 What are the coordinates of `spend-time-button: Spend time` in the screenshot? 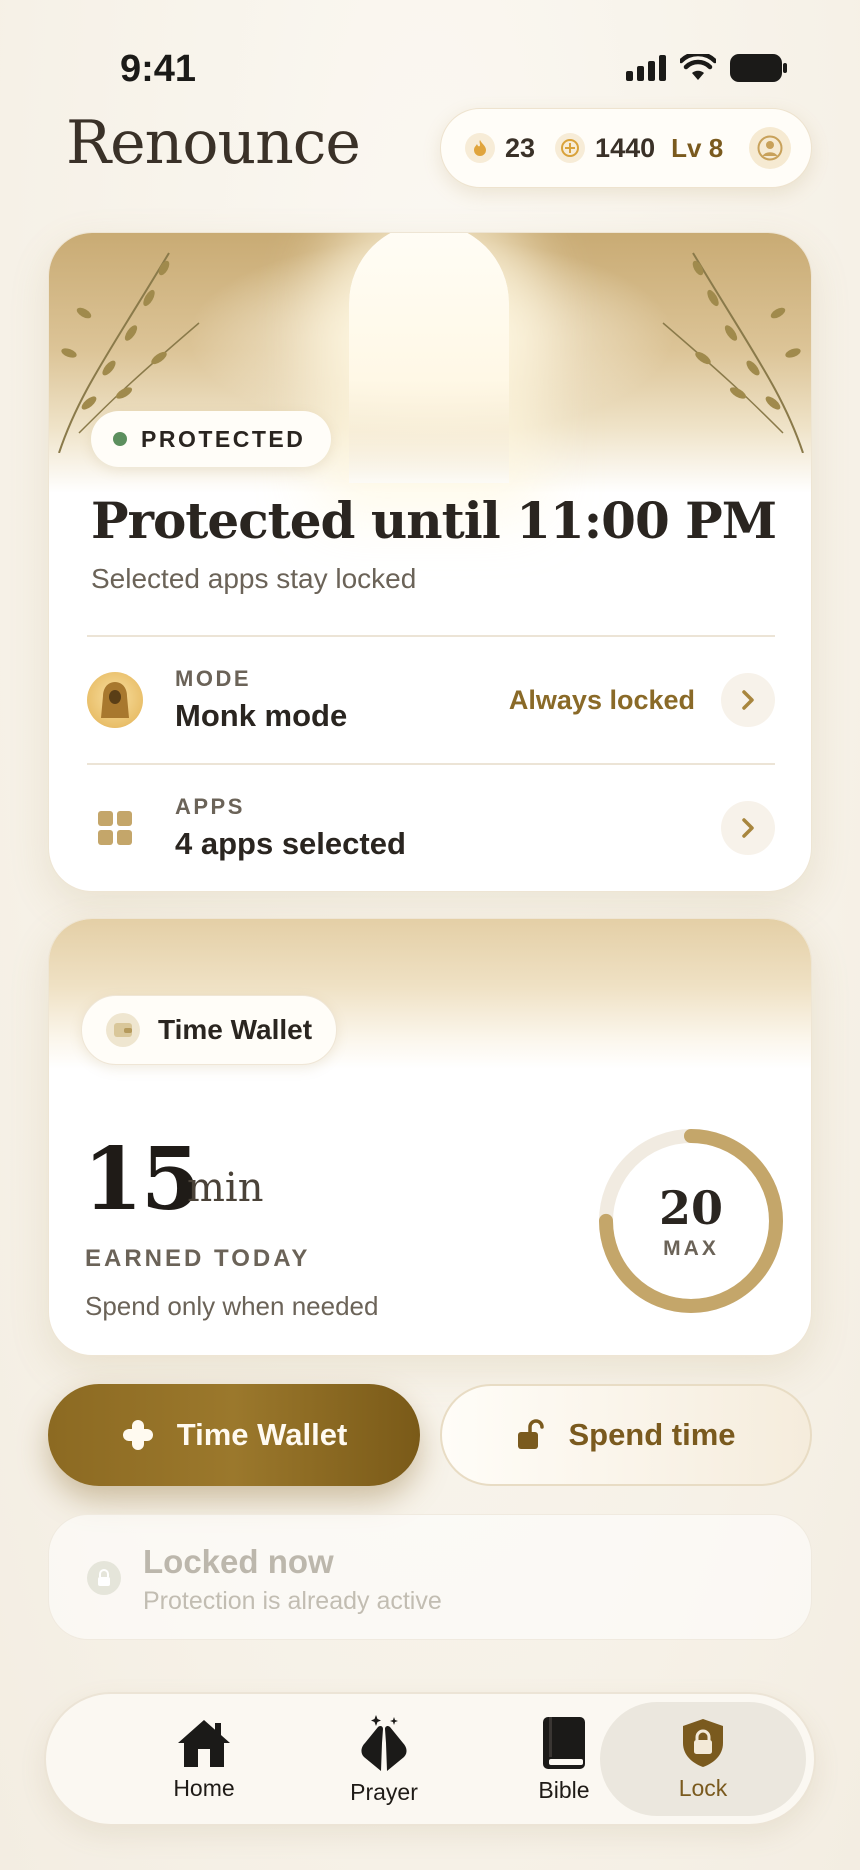 It's located at (626, 1435).